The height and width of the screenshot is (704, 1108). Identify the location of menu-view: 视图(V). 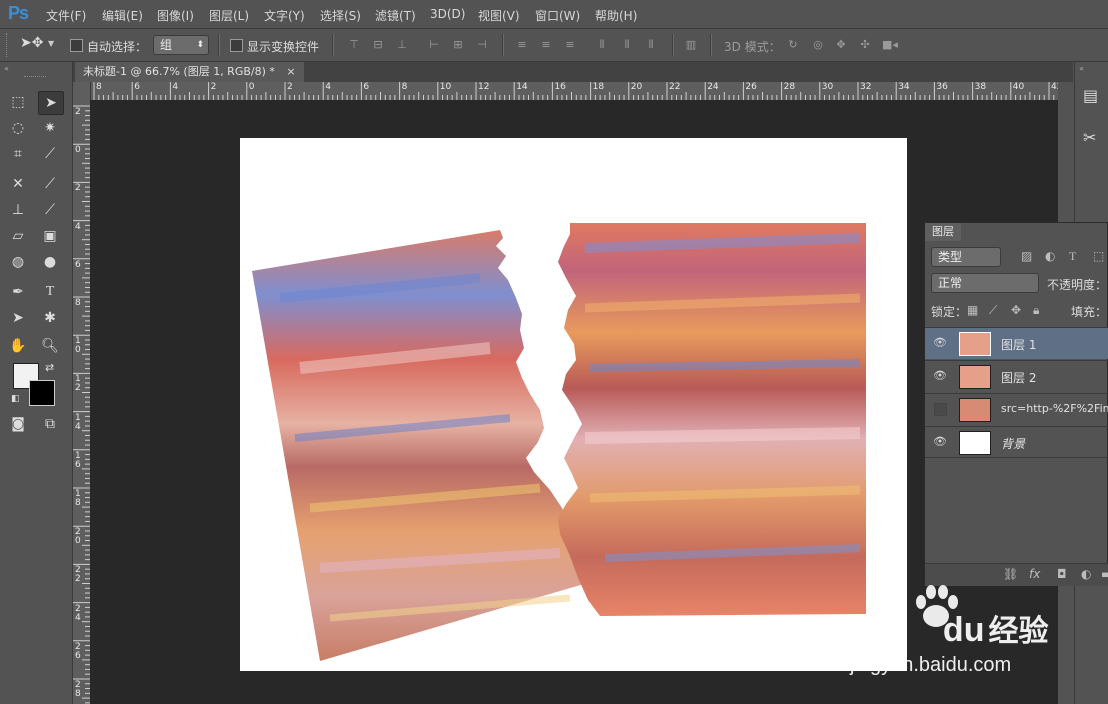
(499, 15).